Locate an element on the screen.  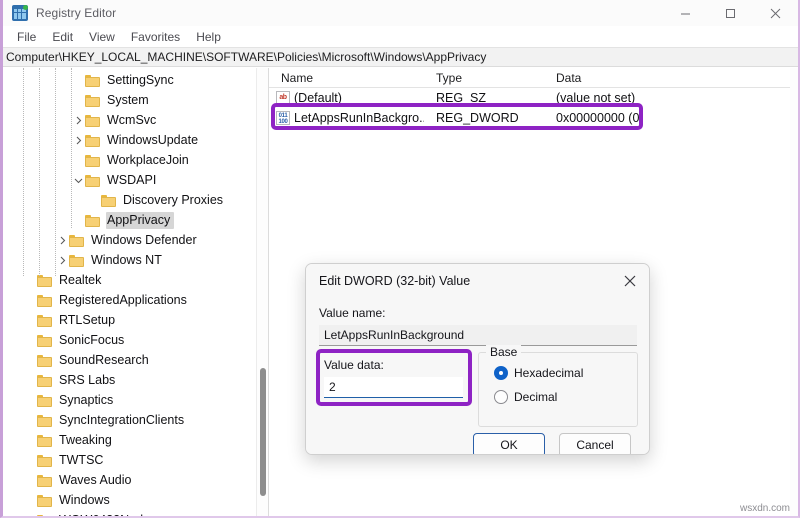
dialog-title: Edit DWORD (32-bit) Value is located at coordinates (395, 281).